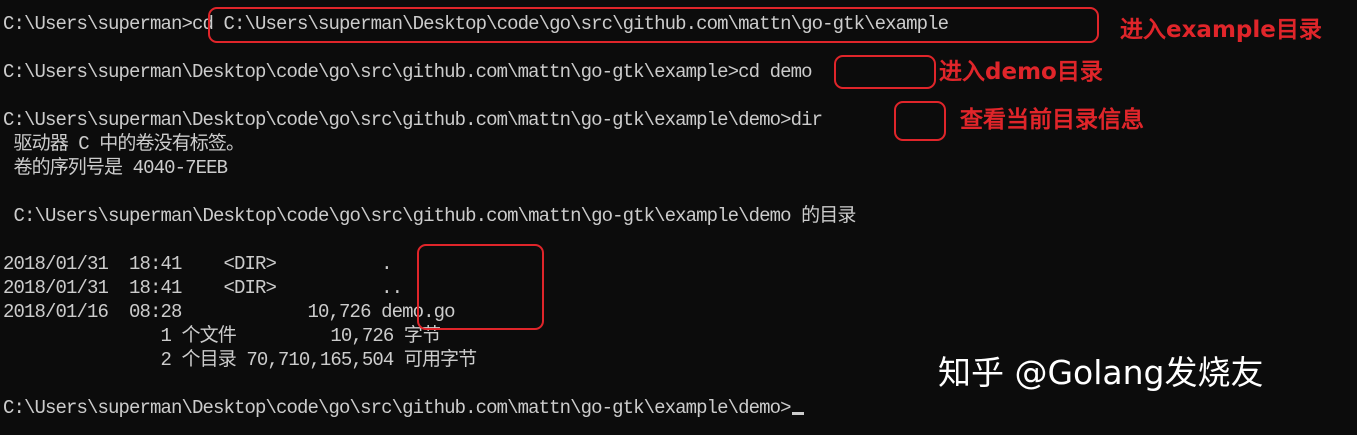  What do you see at coordinates (885, 72) in the screenshot?
I see `highlight-box-cd-demo` at bounding box center [885, 72].